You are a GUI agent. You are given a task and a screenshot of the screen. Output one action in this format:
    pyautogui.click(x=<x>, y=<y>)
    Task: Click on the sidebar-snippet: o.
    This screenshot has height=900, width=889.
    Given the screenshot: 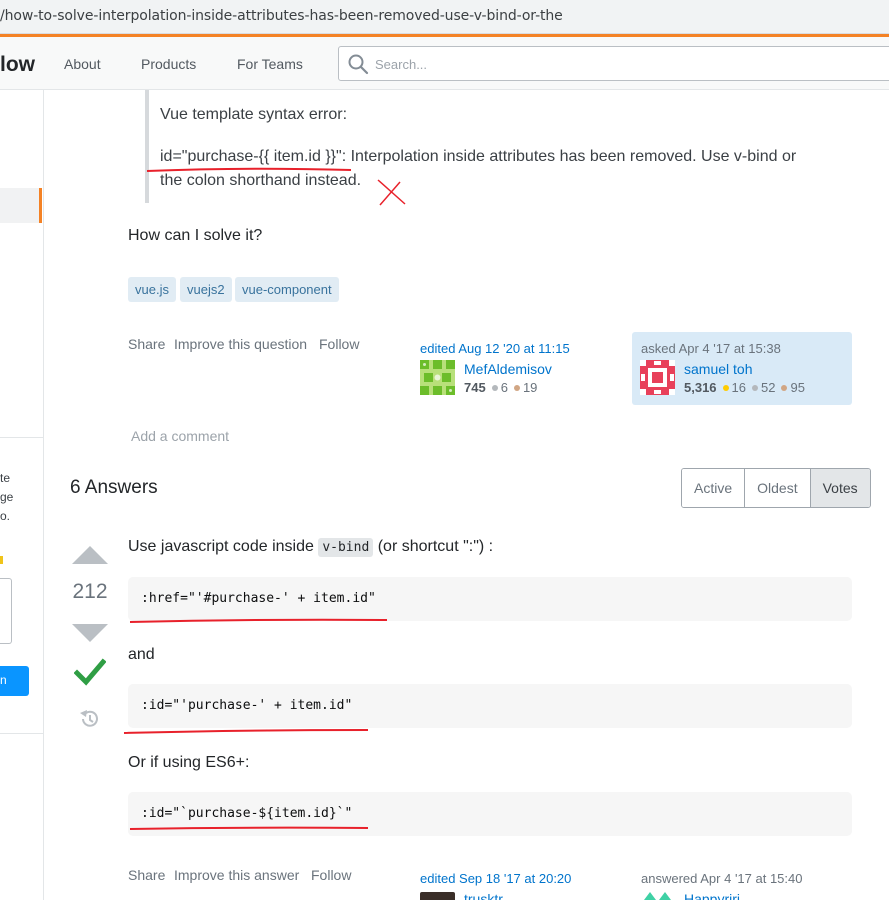 What is the action you would take?
    pyautogui.click(x=5, y=516)
    